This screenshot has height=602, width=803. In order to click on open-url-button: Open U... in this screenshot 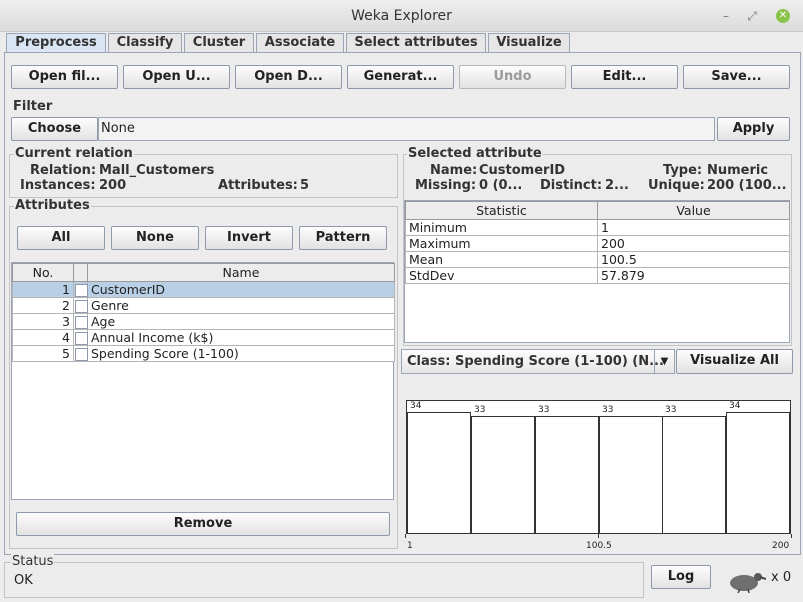, I will do `click(176, 77)`.